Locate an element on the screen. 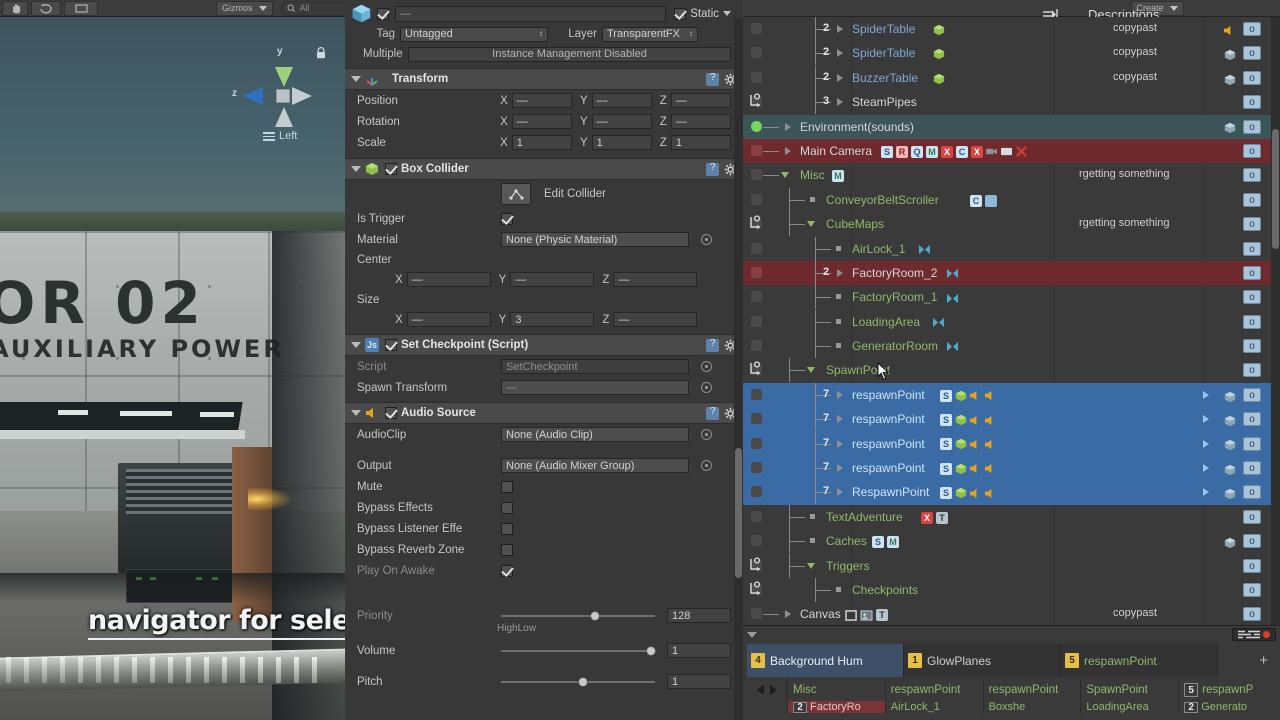 The image size is (1280, 720). center-x-input: — is located at coordinates (448, 279).